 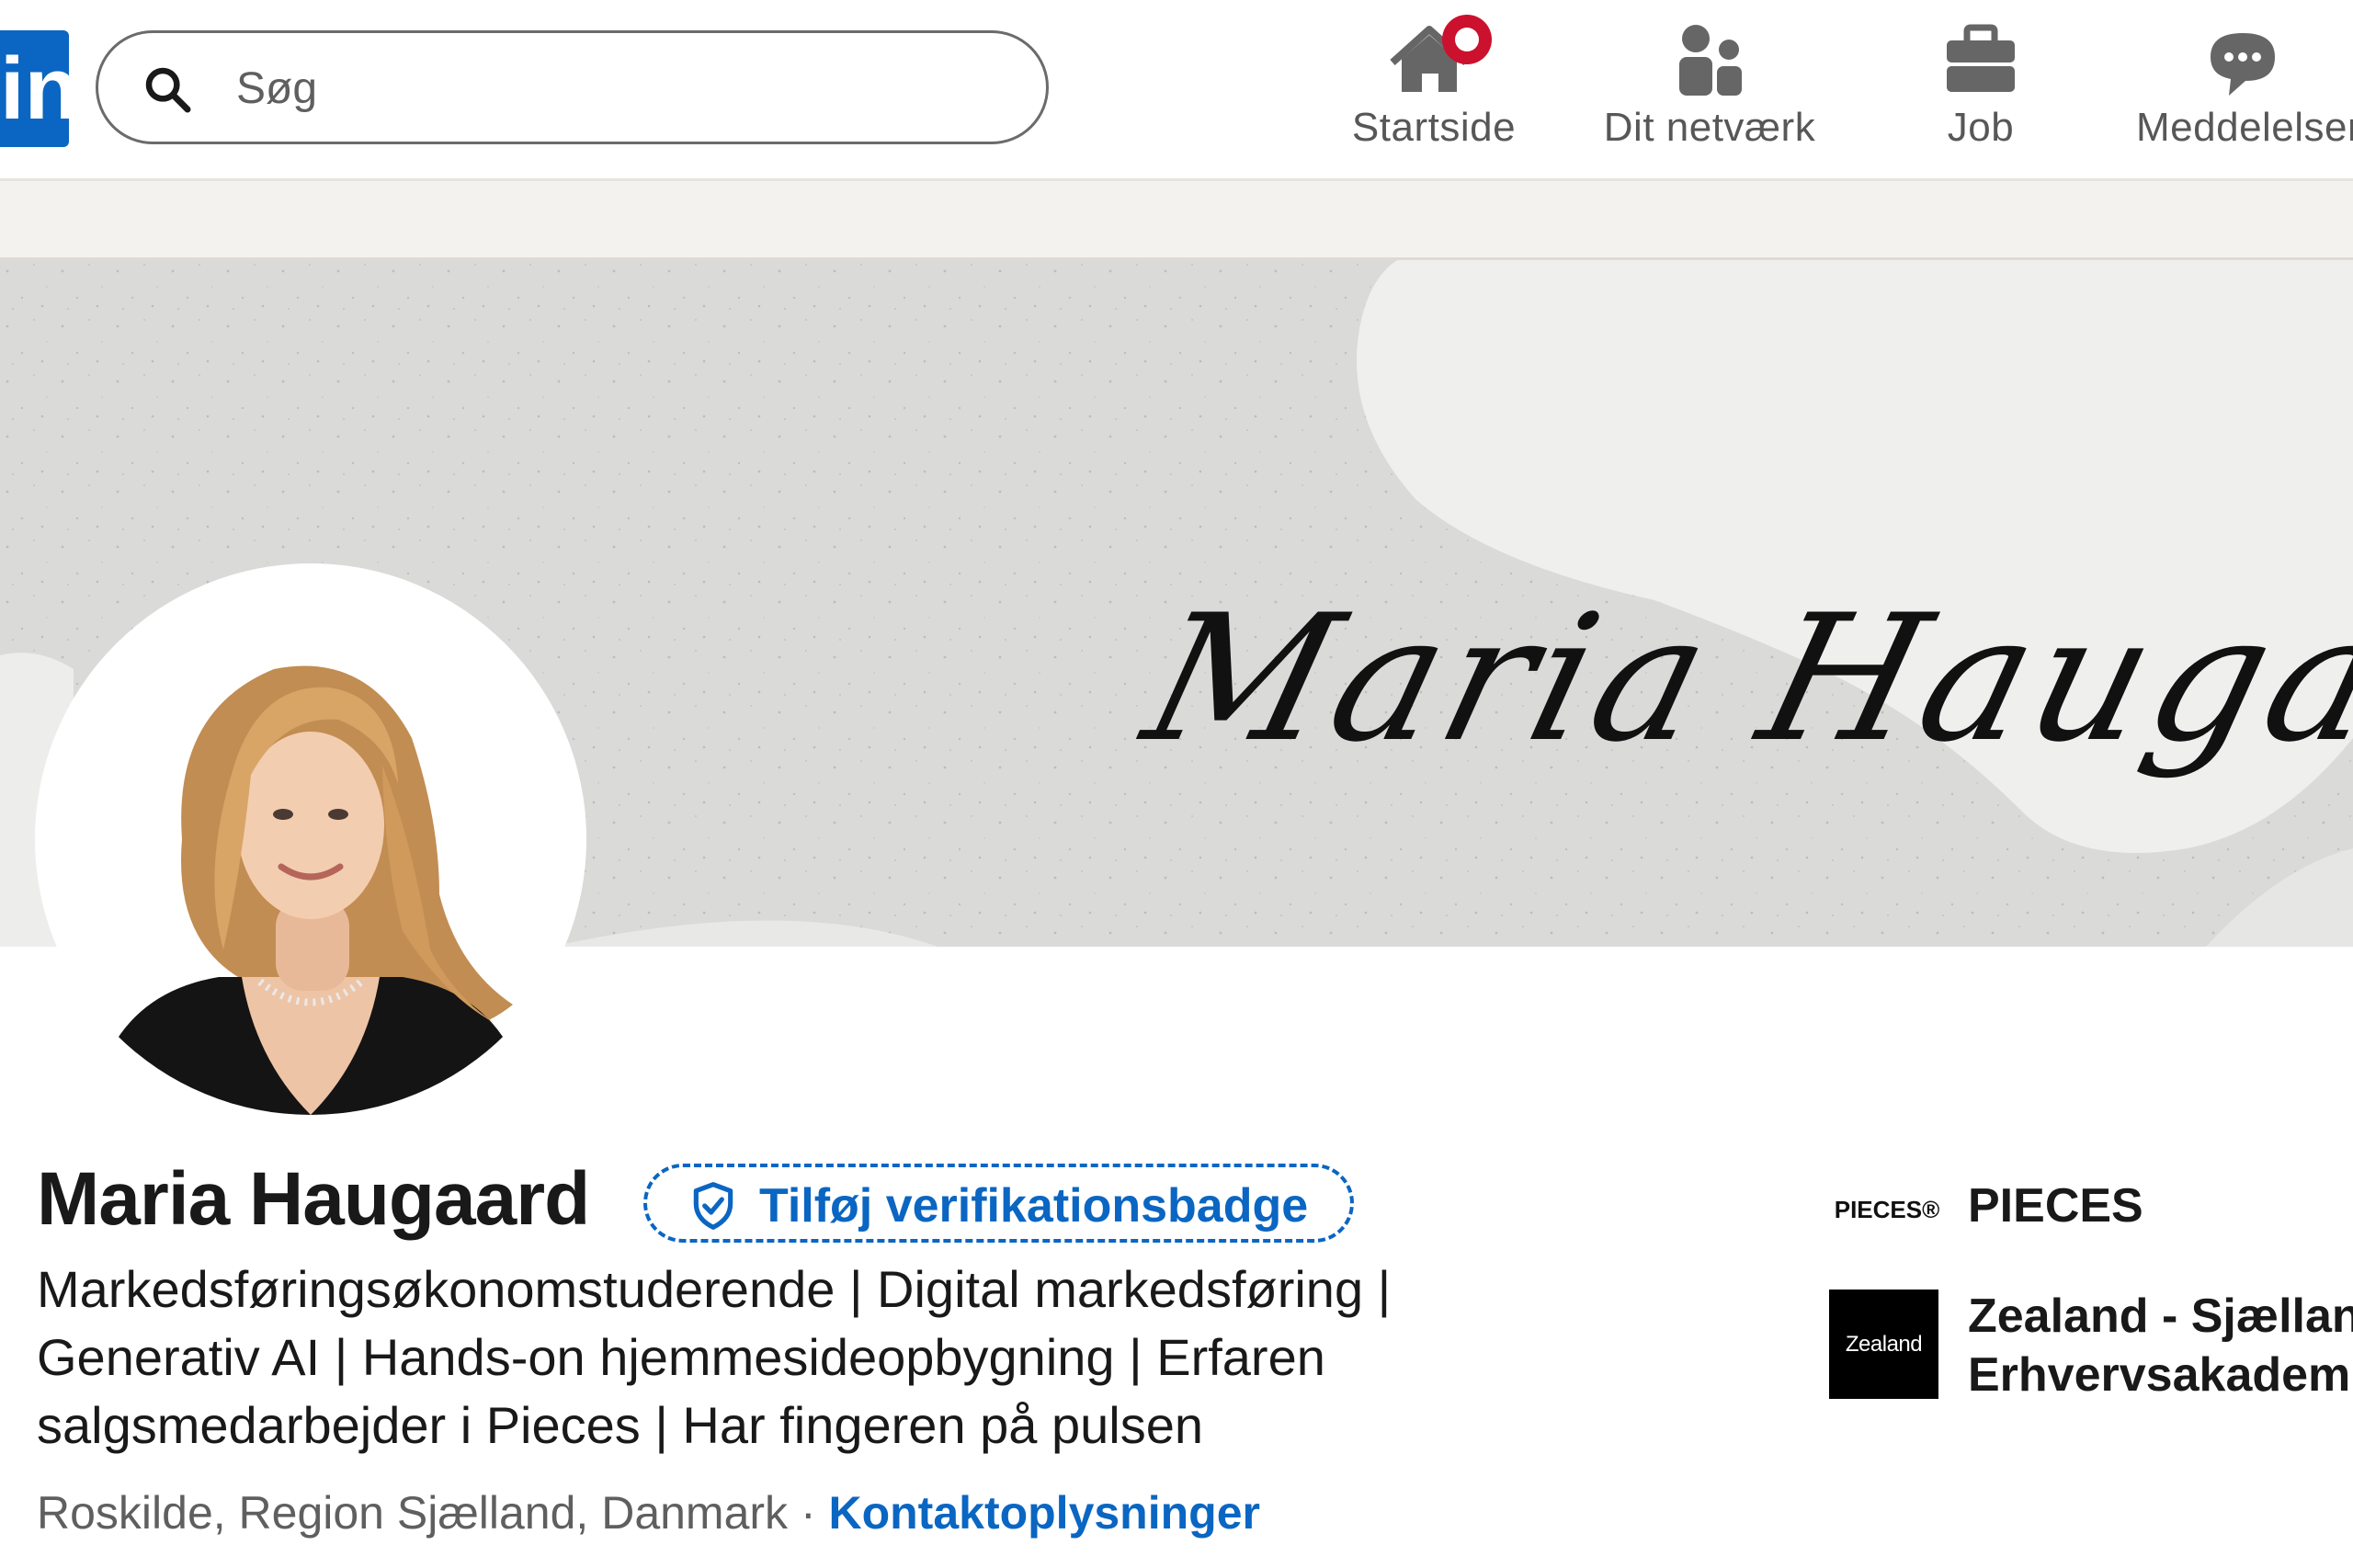 I want to click on add-verification-badge-label: Tilføj verifikationsbadge, so click(x=1034, y=1206).